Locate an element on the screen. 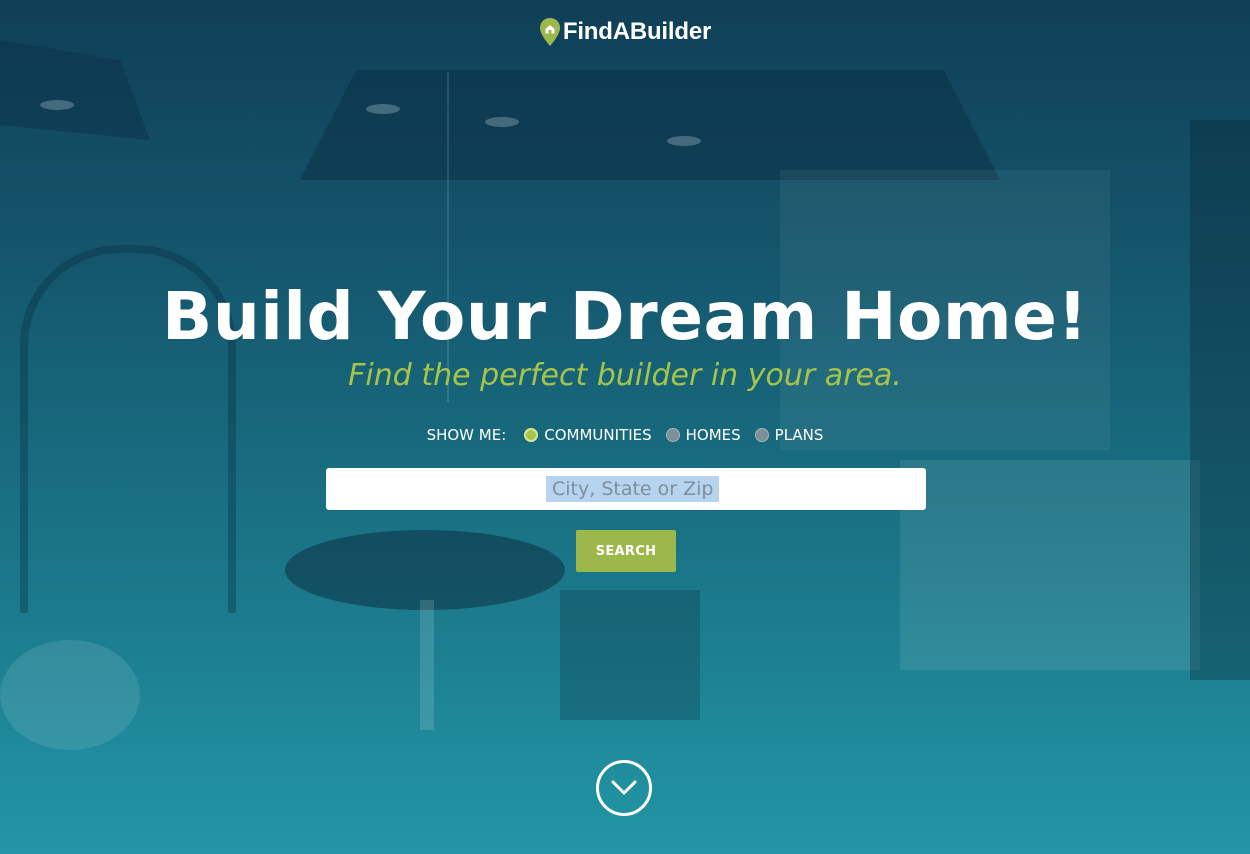 The width and height of the screenshot is (1250, 854). radio-communities: COMMUNITIES is located at coordinates (588, 435).